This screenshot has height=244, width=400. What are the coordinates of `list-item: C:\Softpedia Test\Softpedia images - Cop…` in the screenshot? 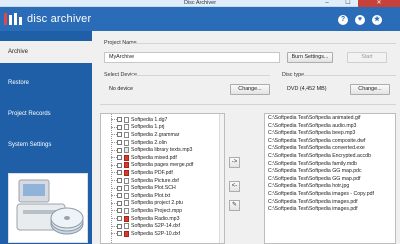 It's located at (321, 195).